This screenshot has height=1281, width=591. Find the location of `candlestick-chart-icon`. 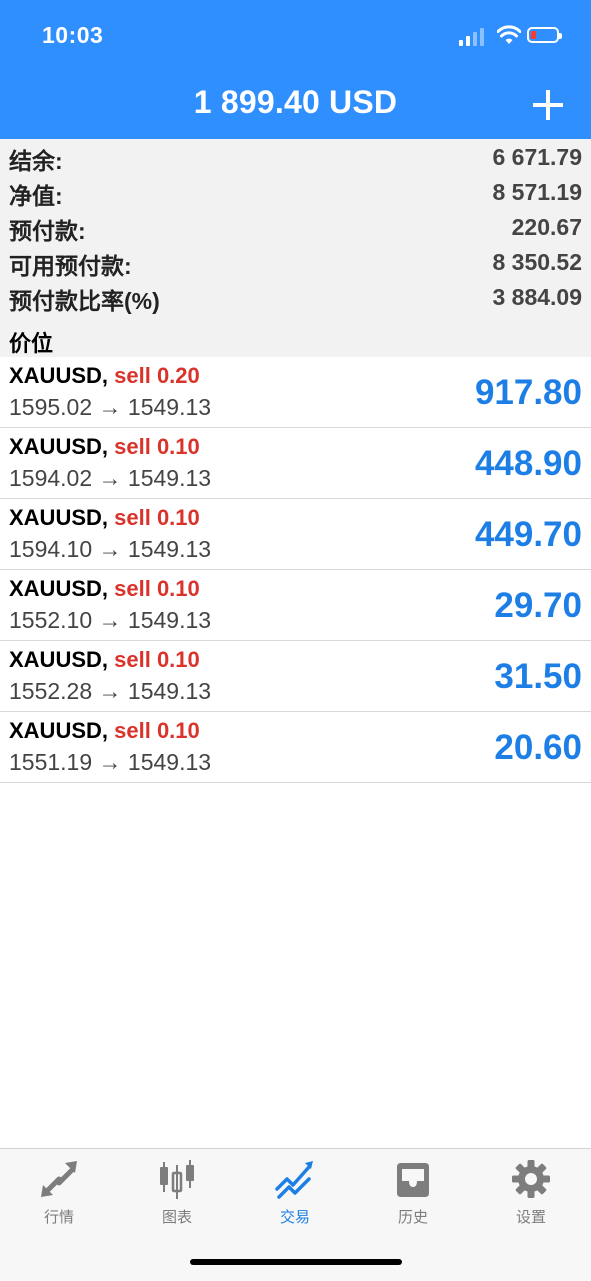

candlestick-chart-icon is located at coordinates (177, 1179).